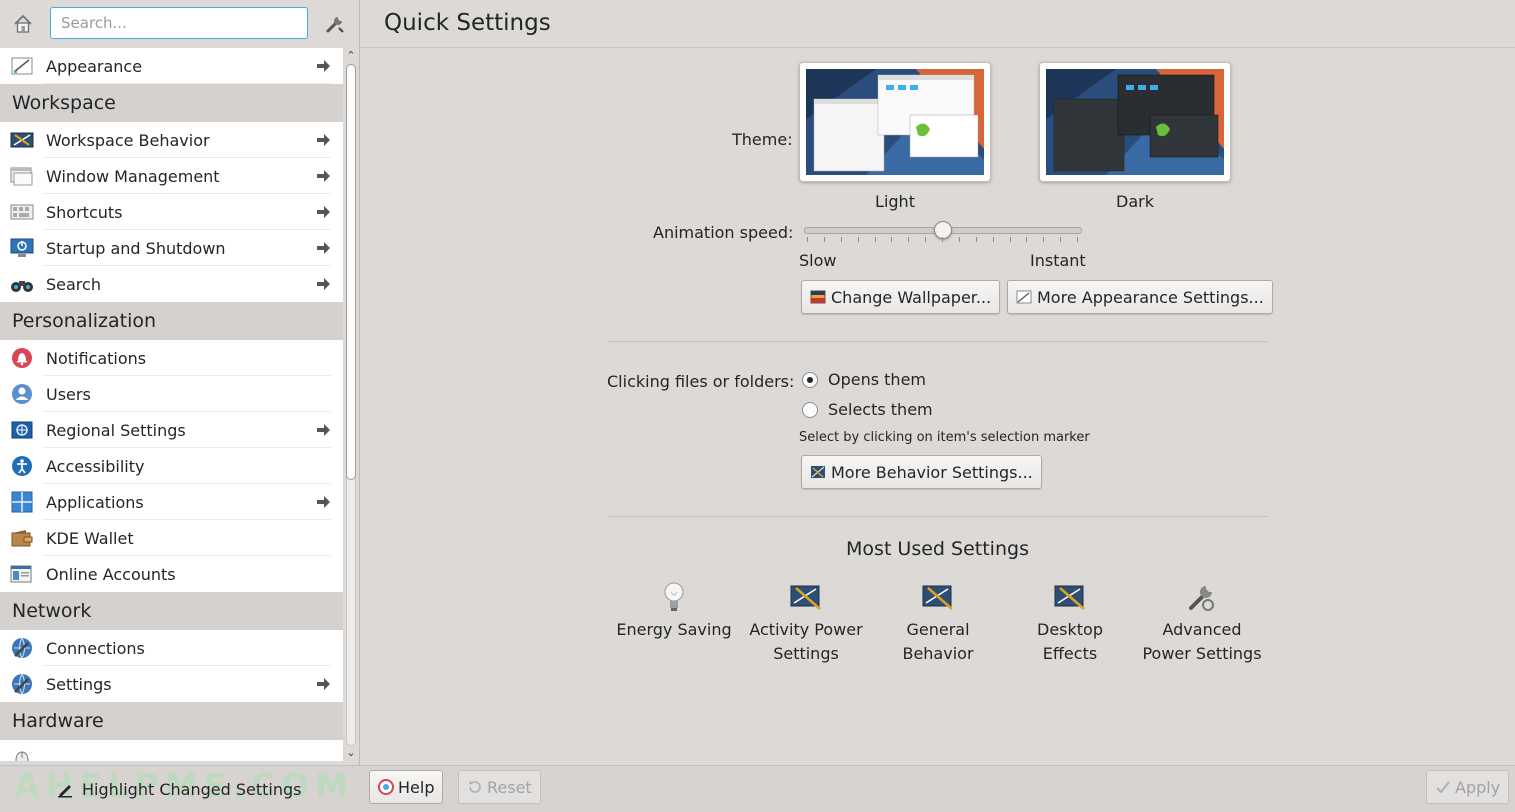  I want to click on sidebar-item-label: Regional Settings, so click(116, 430).